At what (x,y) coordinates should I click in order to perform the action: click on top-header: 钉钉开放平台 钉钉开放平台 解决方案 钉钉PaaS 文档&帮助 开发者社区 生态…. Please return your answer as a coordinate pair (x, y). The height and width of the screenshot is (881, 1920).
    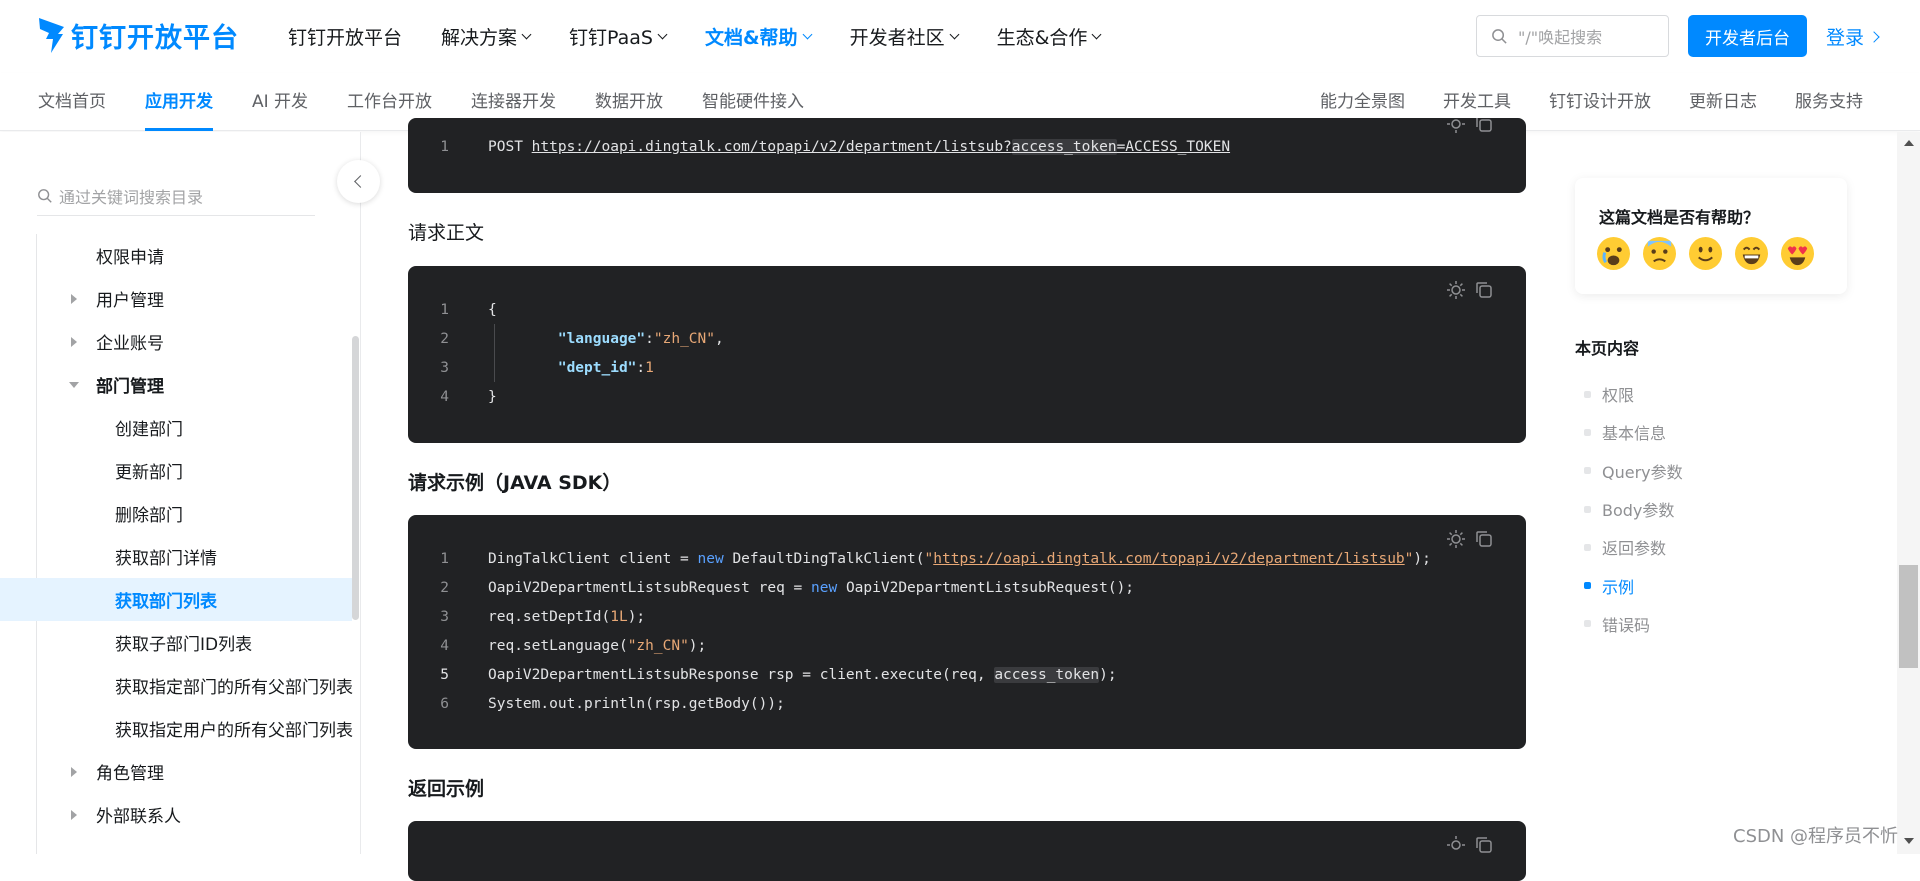
    Looking at the image, I should click on (960, 36).